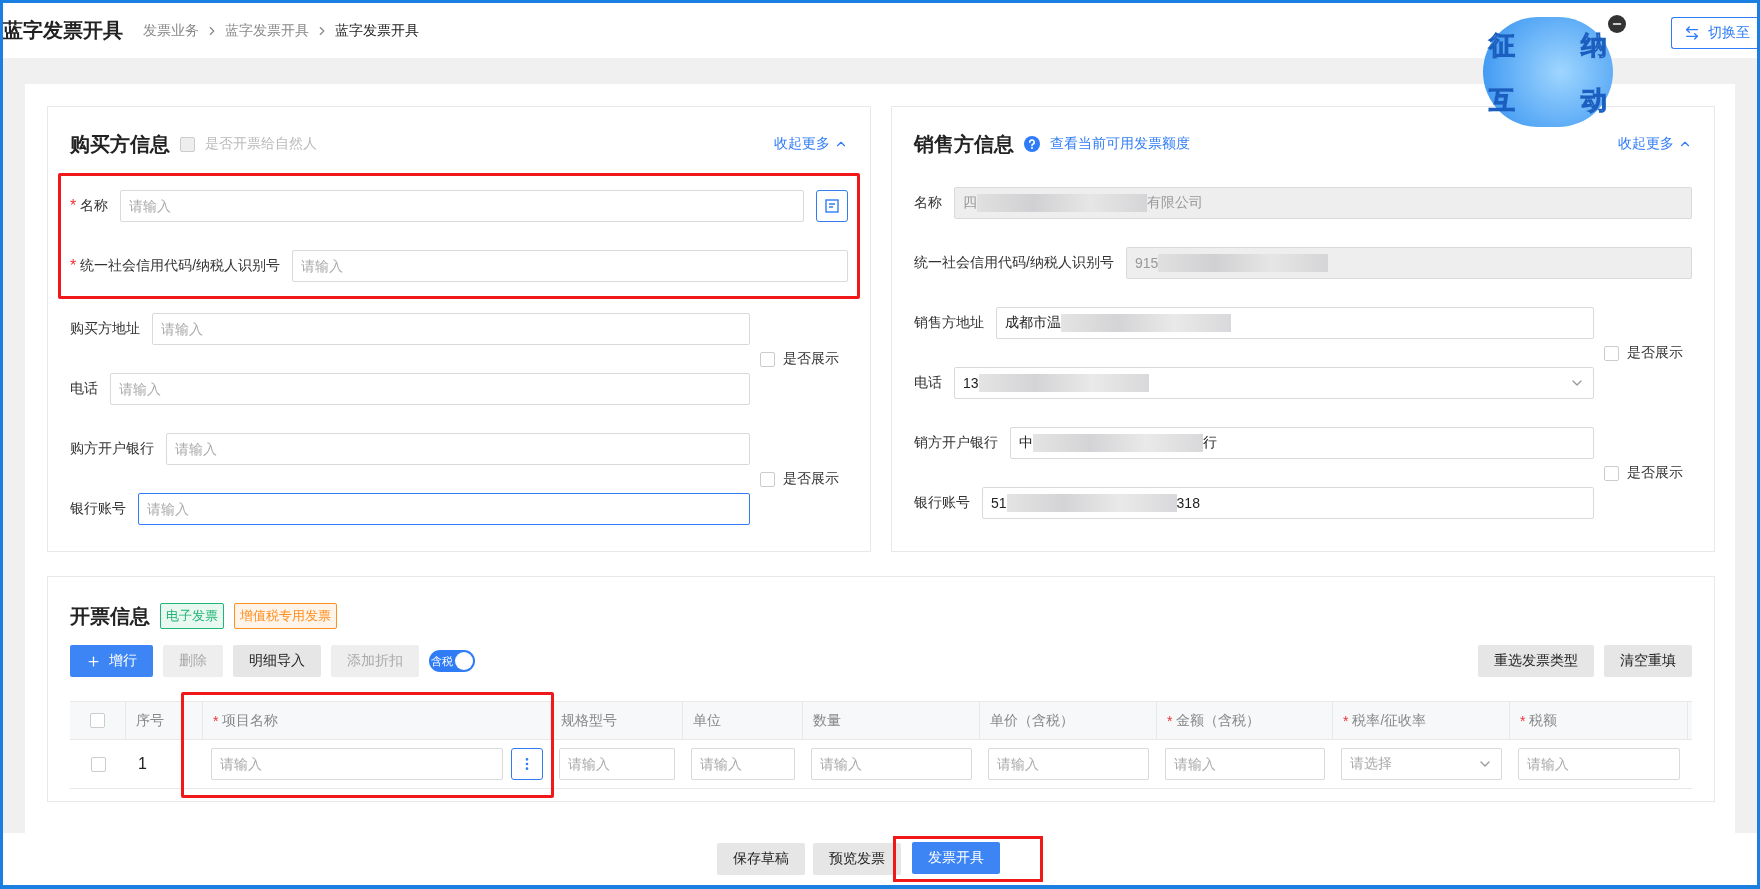 This screenshot has width=1760, height=889. I want to click on table-cell-text: 1, so click(142, 764).